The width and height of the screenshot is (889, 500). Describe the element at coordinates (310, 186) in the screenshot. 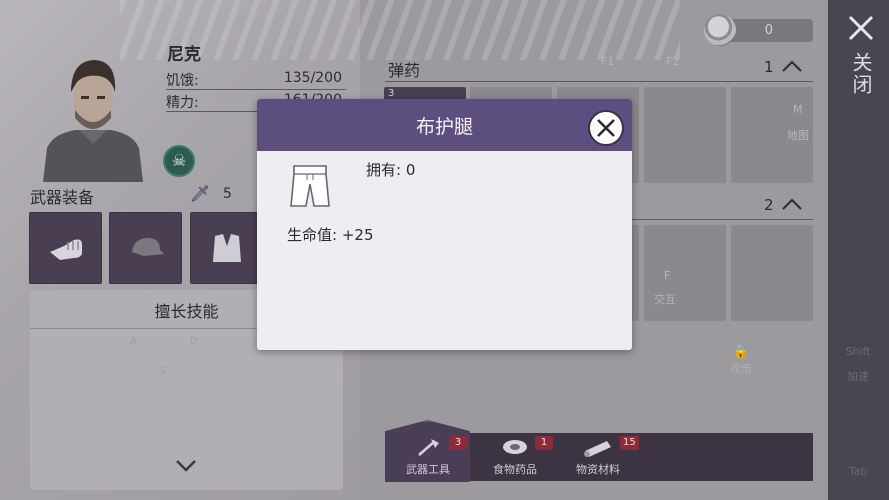

I see `cloth-leggings-icon` at that location.